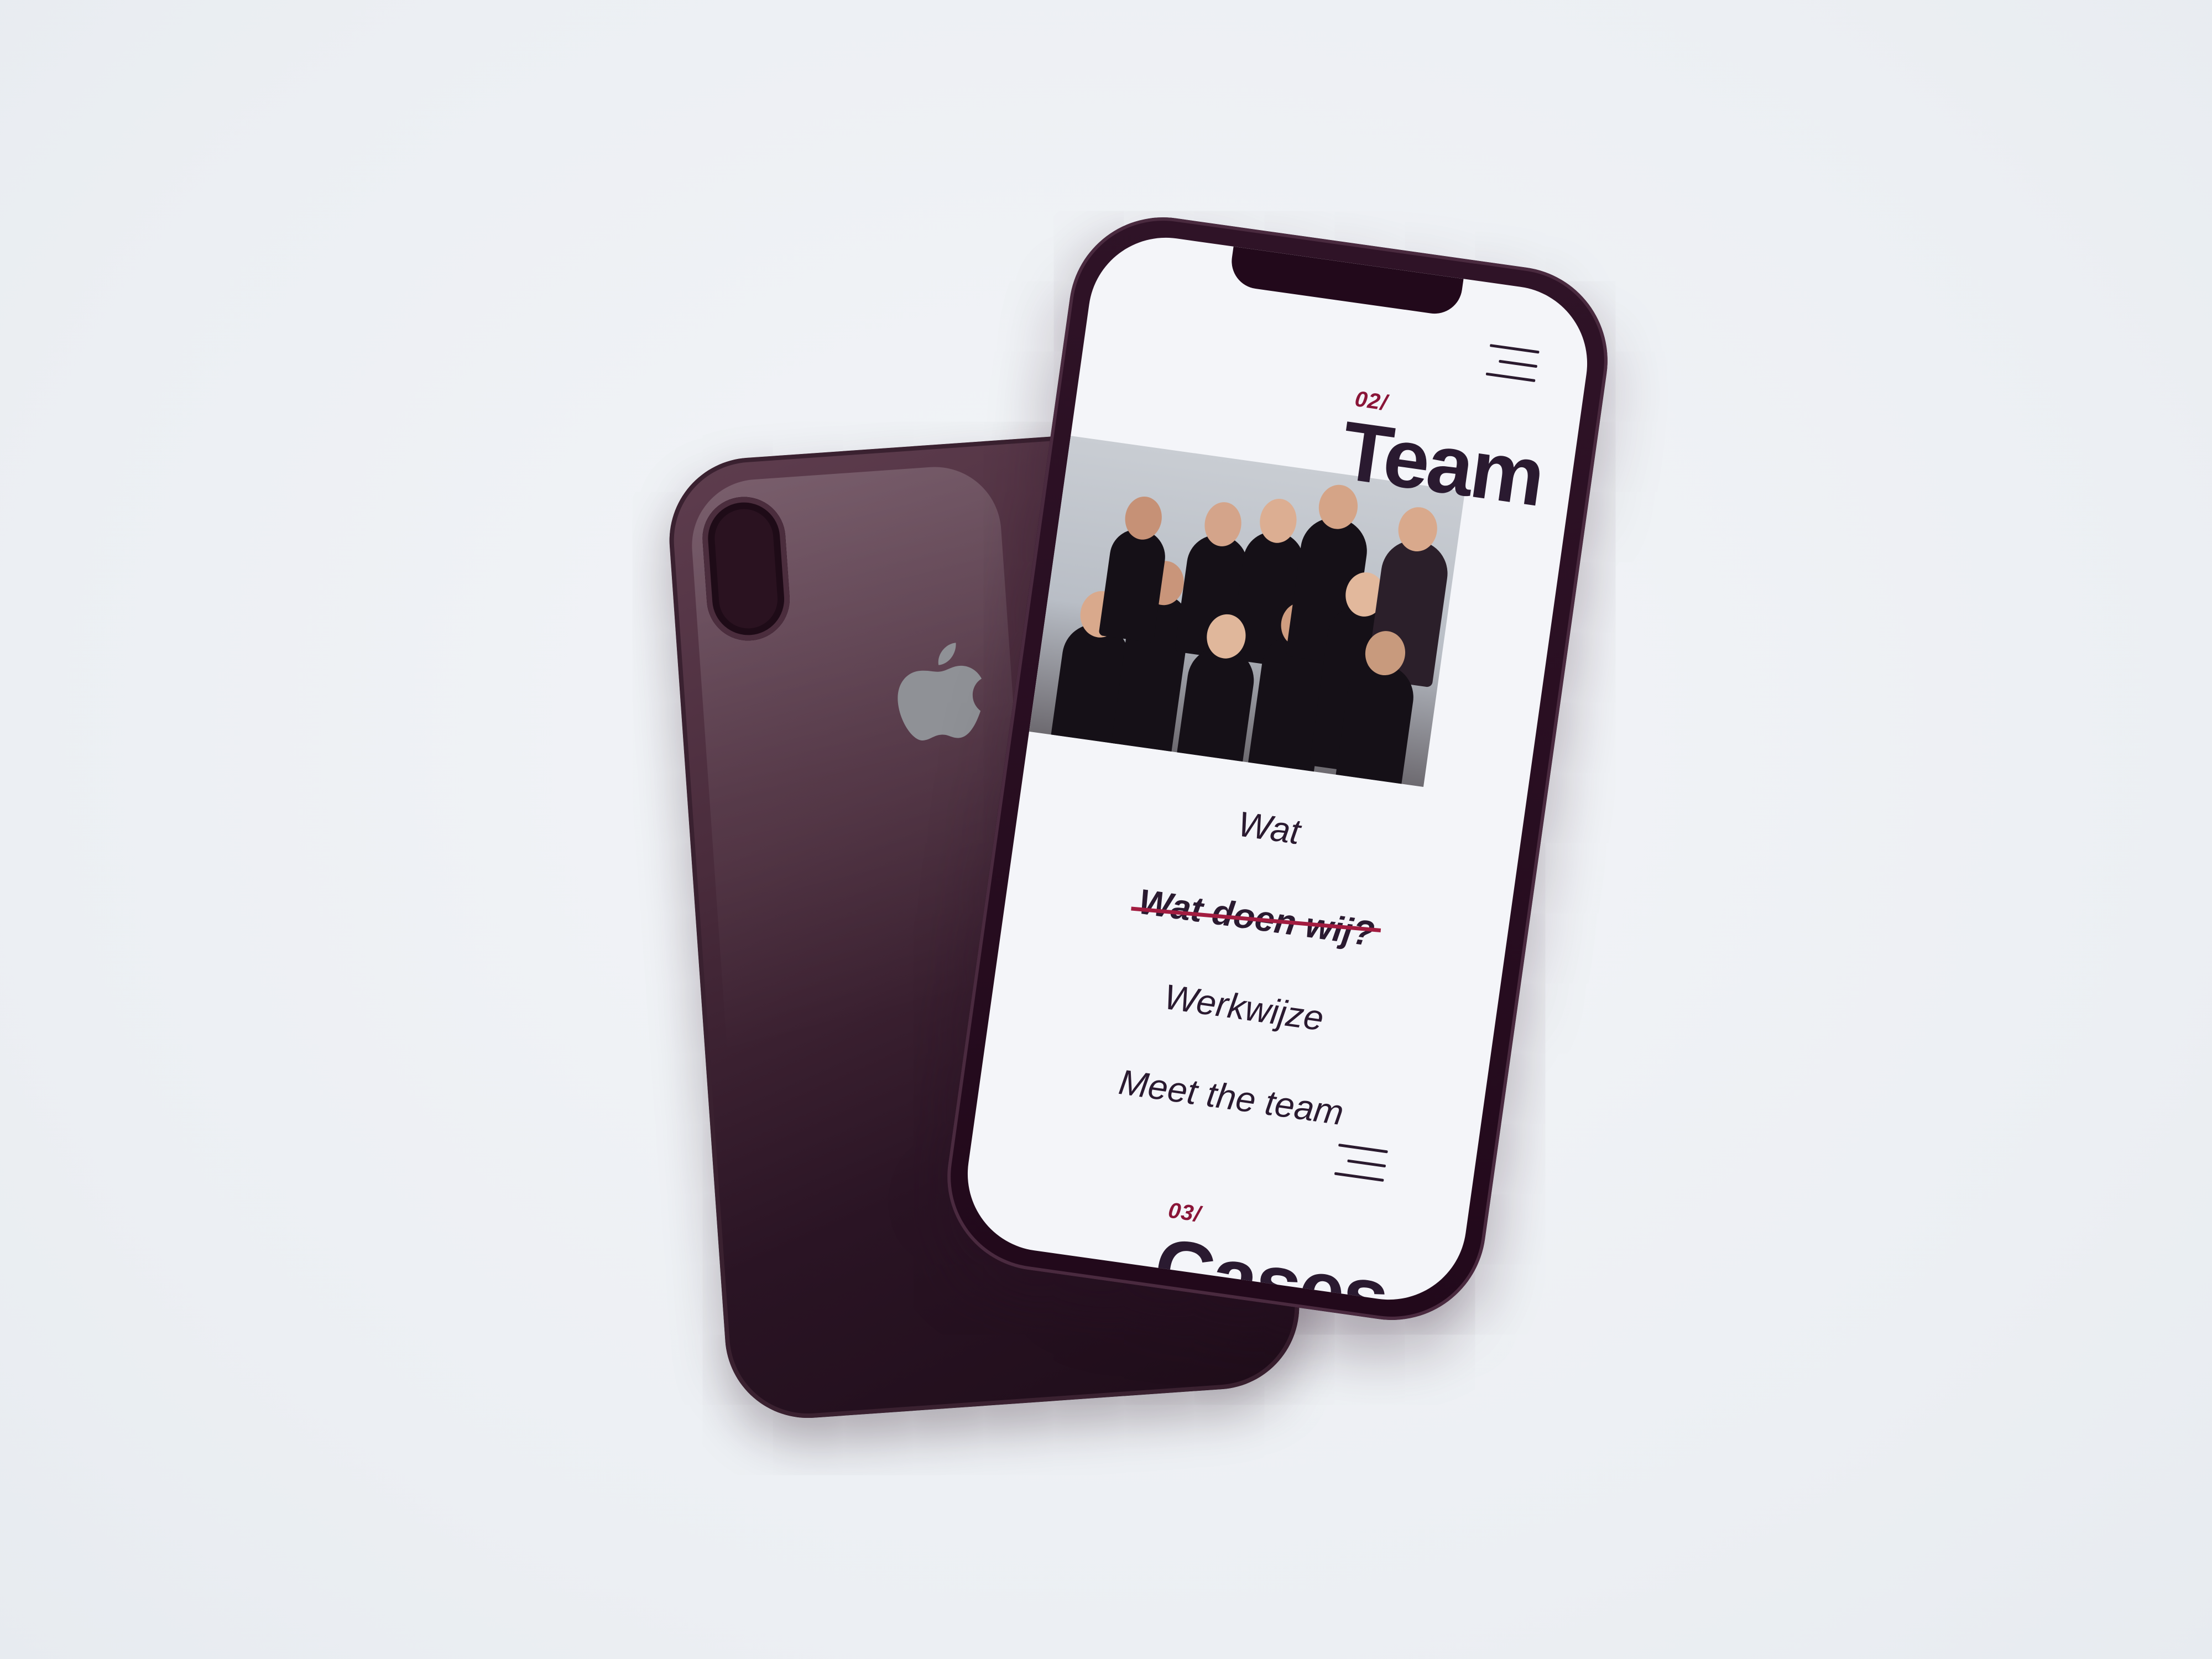 Image resolution: width=2212 pixels, height=1659 pixels. Describe the element at coordinates (940, 692) in the screenshot. I see `apple-logo-icon` at that location.